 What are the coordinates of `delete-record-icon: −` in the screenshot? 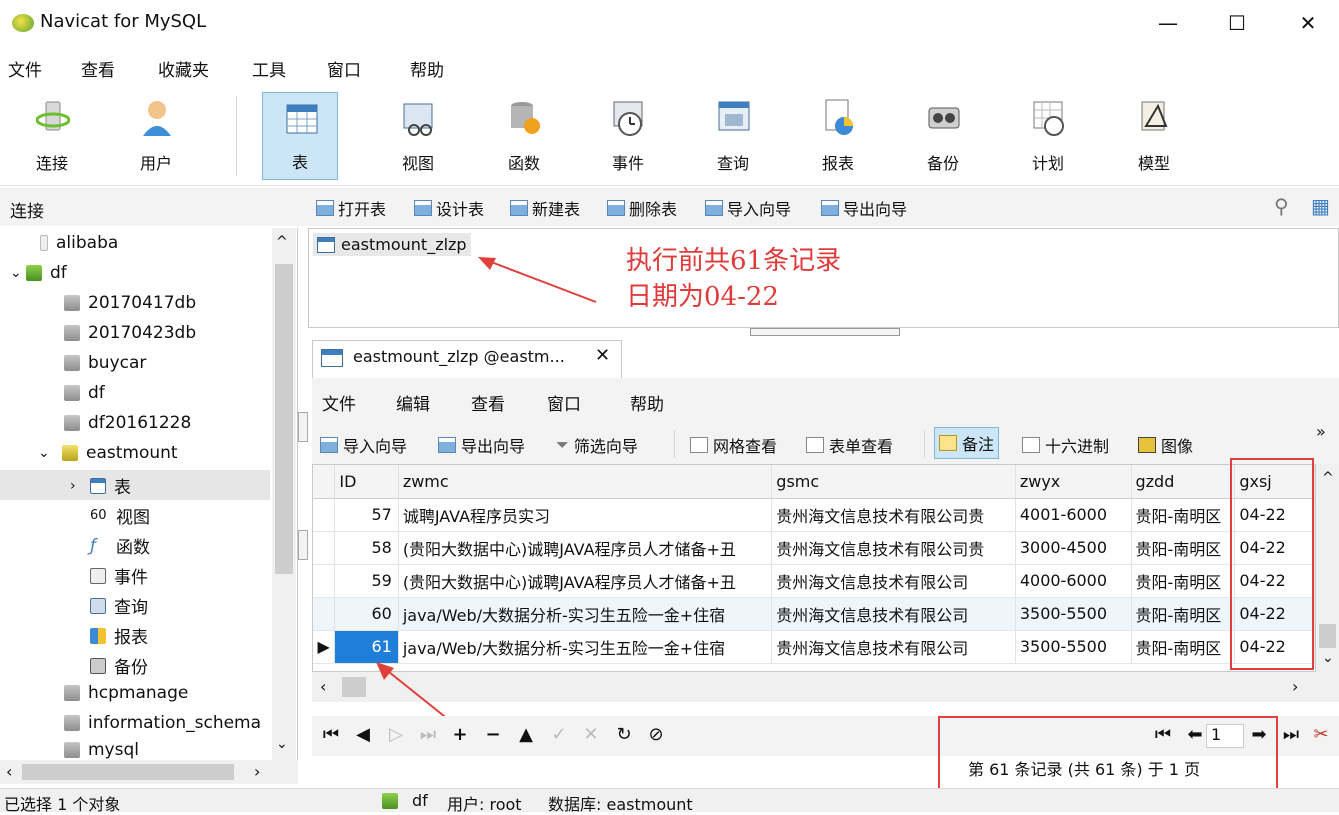 It's located at (493, 734).